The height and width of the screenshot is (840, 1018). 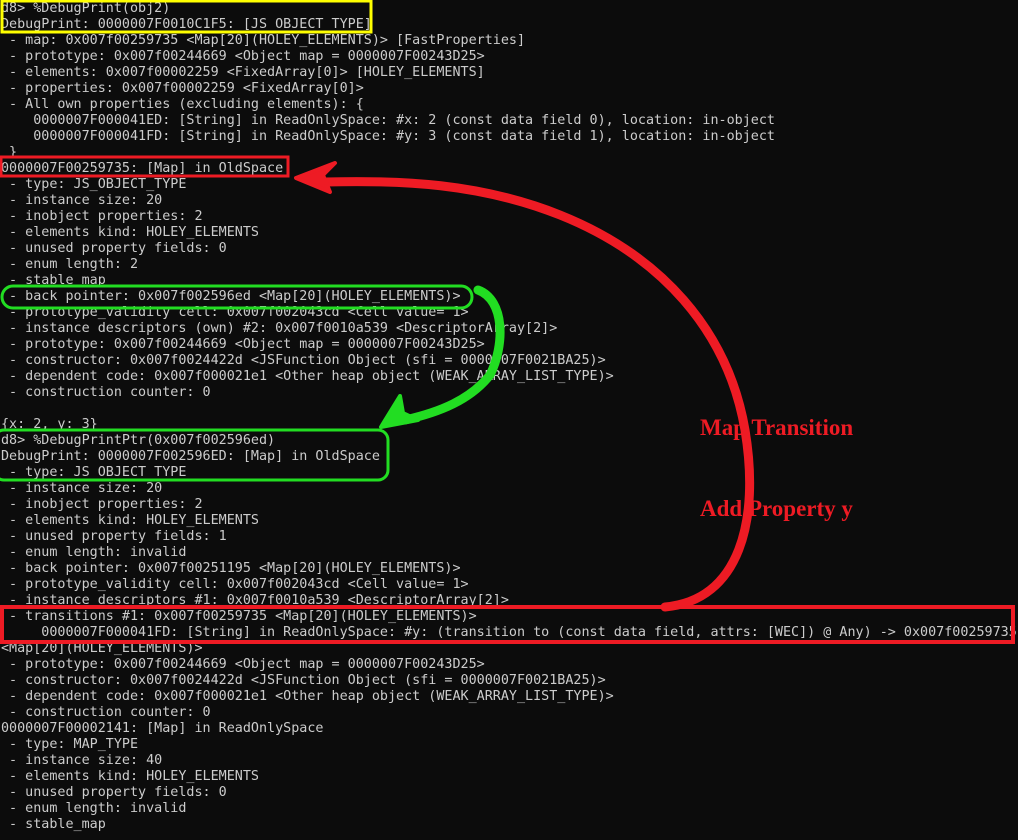 What do you see at coordinates (114, 536) in the screenshot?
I see `terminal-line: - unused property fields: 1` at bounding box center [114, 536].